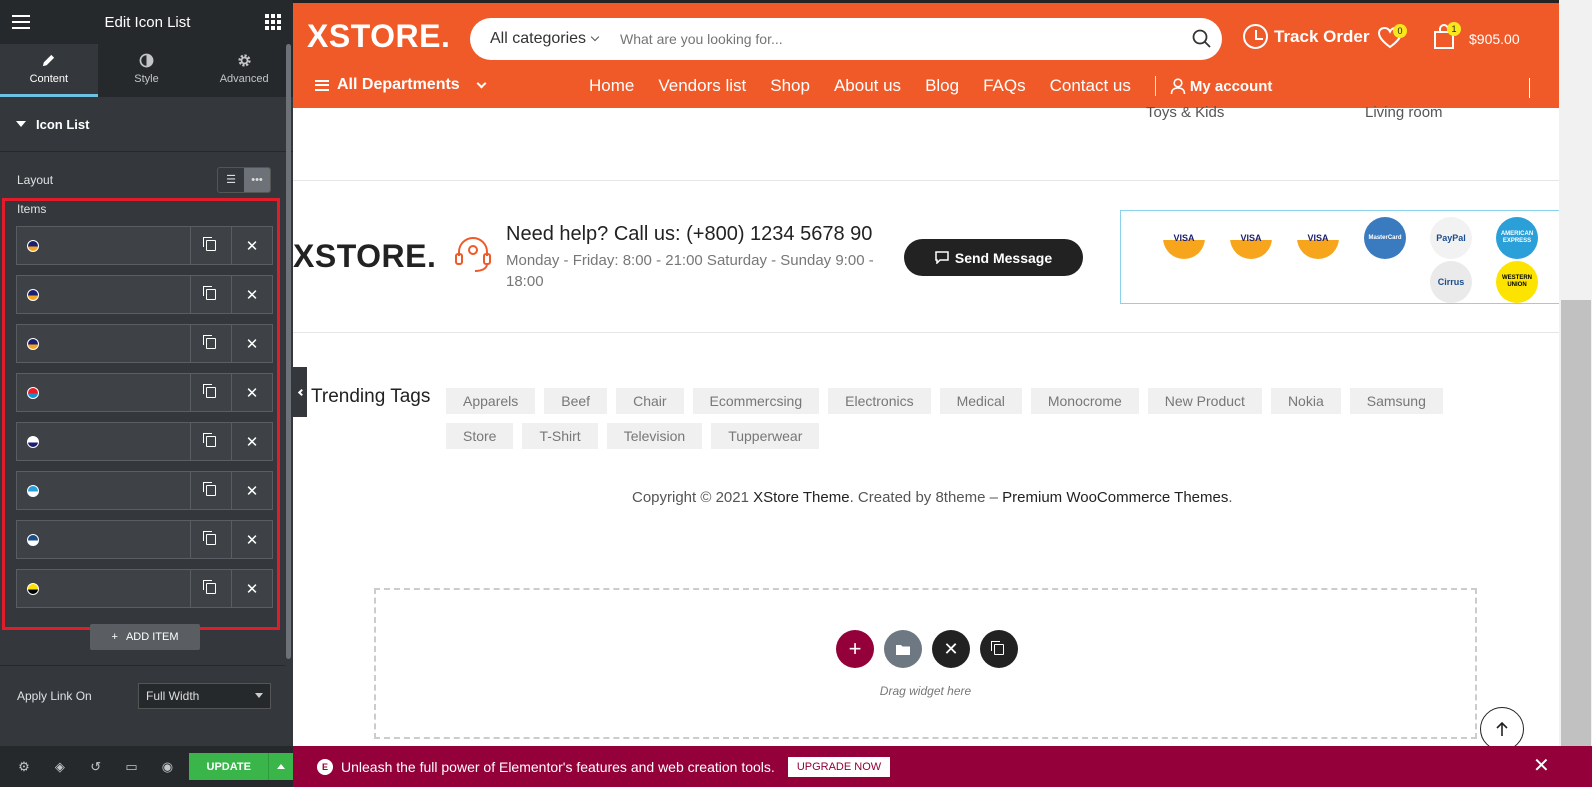  Describe the element at coordinates (1404, 112) in the screenshot. I see `category-living-room: Living room` at that location.